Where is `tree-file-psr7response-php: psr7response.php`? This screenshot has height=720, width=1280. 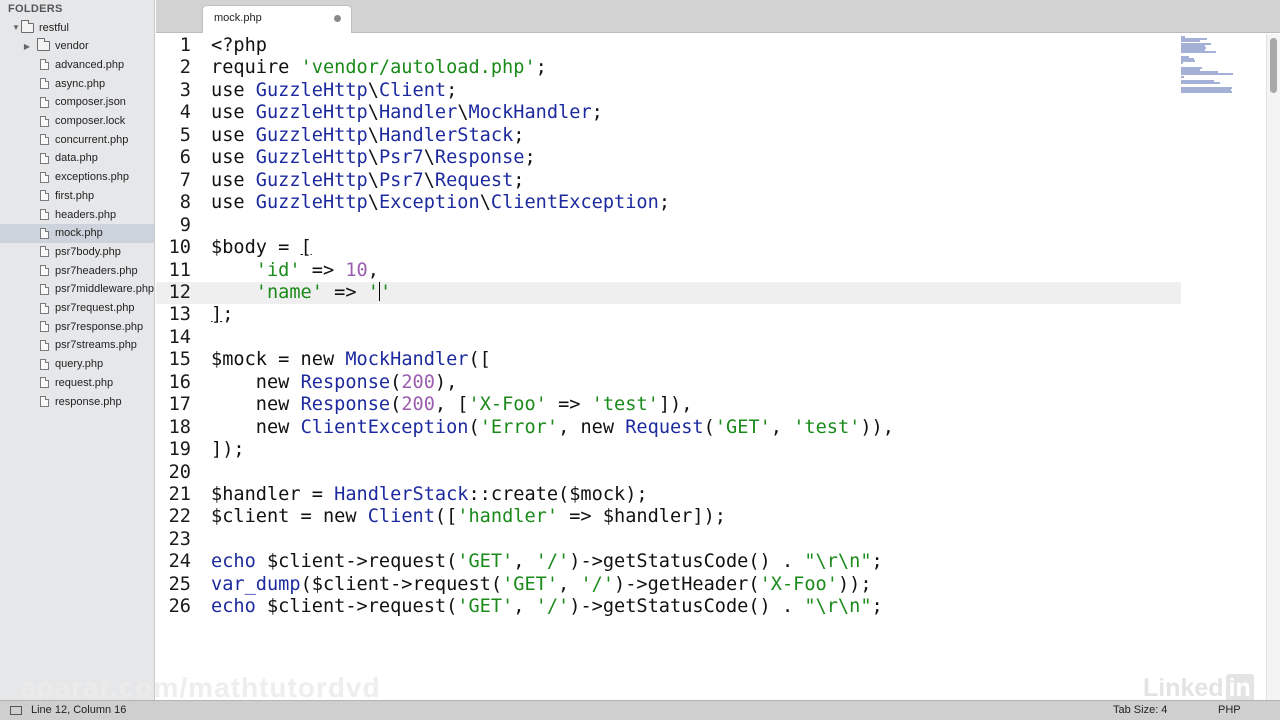 tree-file-psr7response-php: psr7response.php is located at coordinates (77, 326).